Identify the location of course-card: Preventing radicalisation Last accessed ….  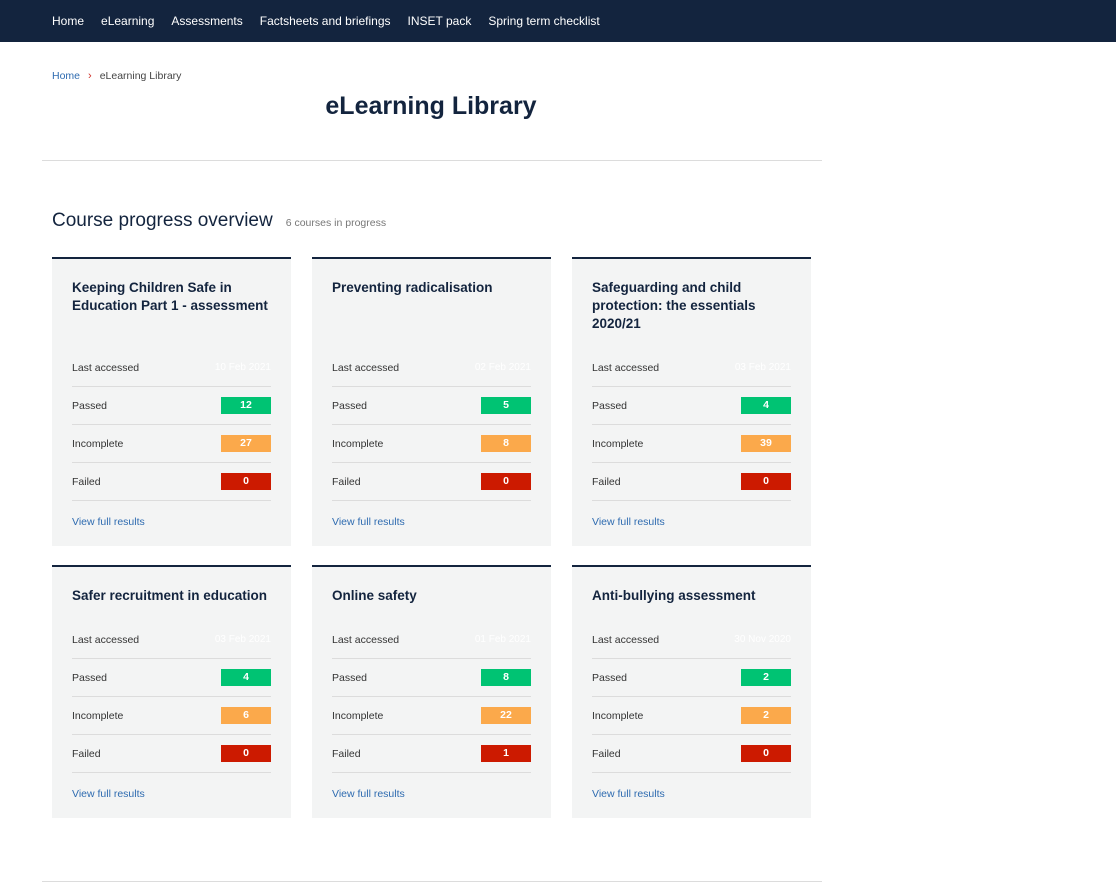
(431, 401).